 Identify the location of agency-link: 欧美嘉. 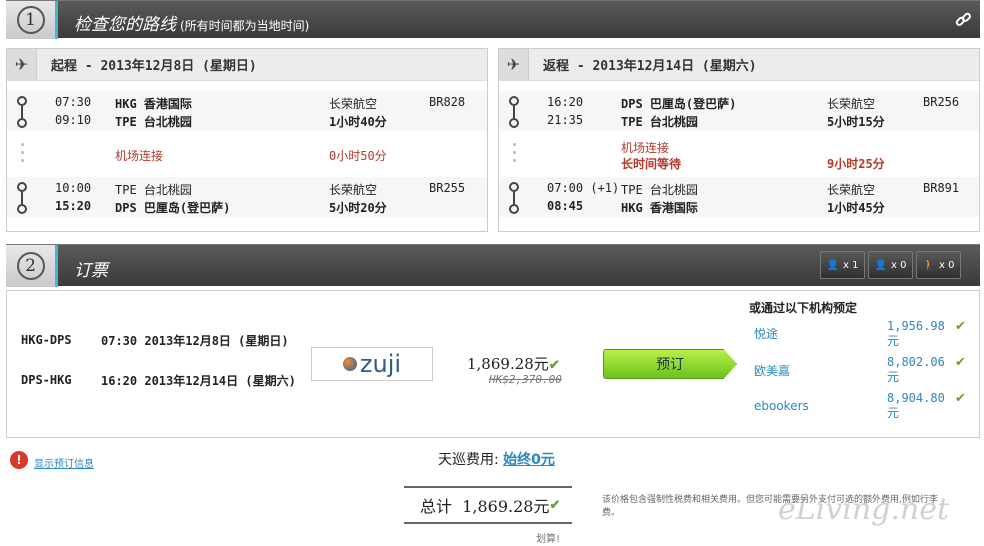
(772, 370).